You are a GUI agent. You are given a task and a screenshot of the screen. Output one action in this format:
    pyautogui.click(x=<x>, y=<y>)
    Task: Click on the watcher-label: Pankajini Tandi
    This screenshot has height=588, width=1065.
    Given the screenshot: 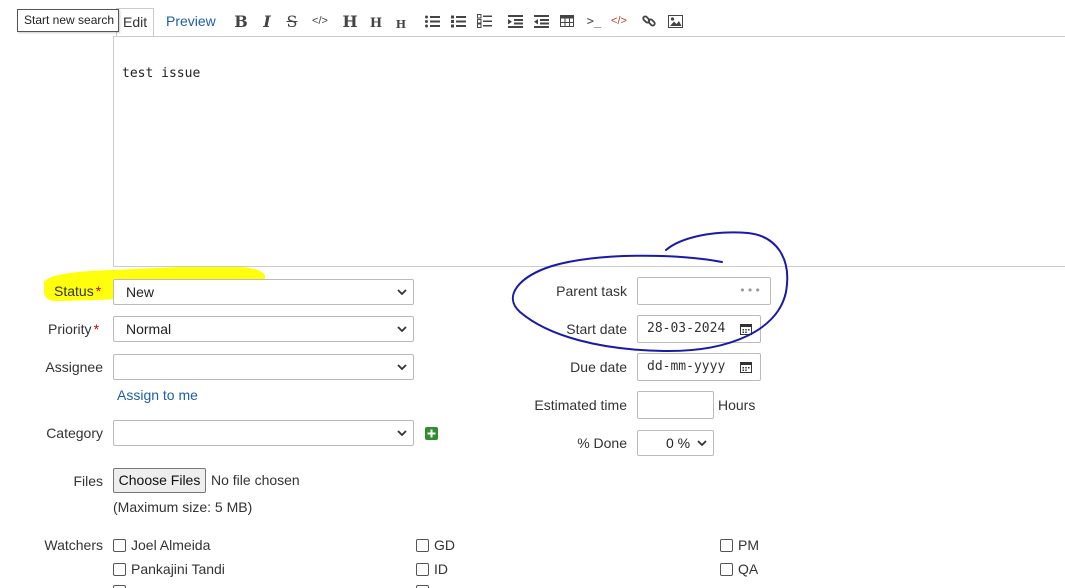 What is the action you would take?
    pyautogui.click(x=178, y=569)
    